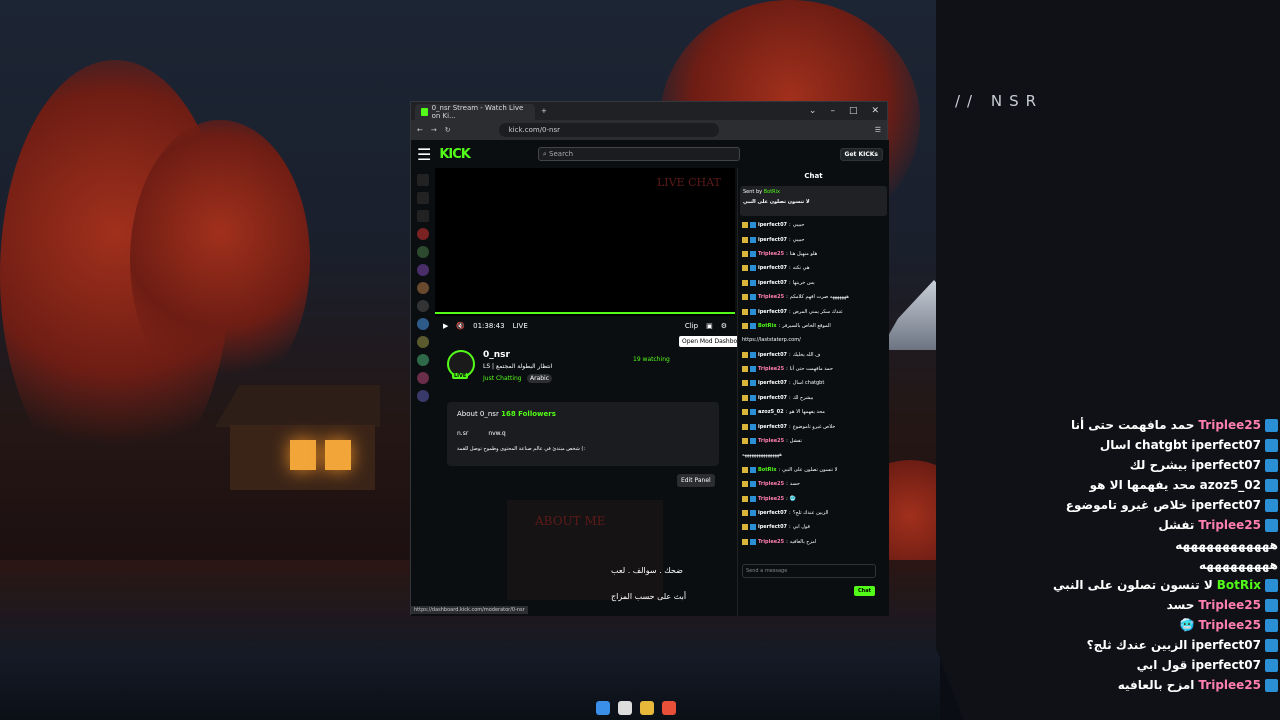 This screenshot has width=1280, height=720. I want to click on new-tab-icon: +, so click(544, 111).